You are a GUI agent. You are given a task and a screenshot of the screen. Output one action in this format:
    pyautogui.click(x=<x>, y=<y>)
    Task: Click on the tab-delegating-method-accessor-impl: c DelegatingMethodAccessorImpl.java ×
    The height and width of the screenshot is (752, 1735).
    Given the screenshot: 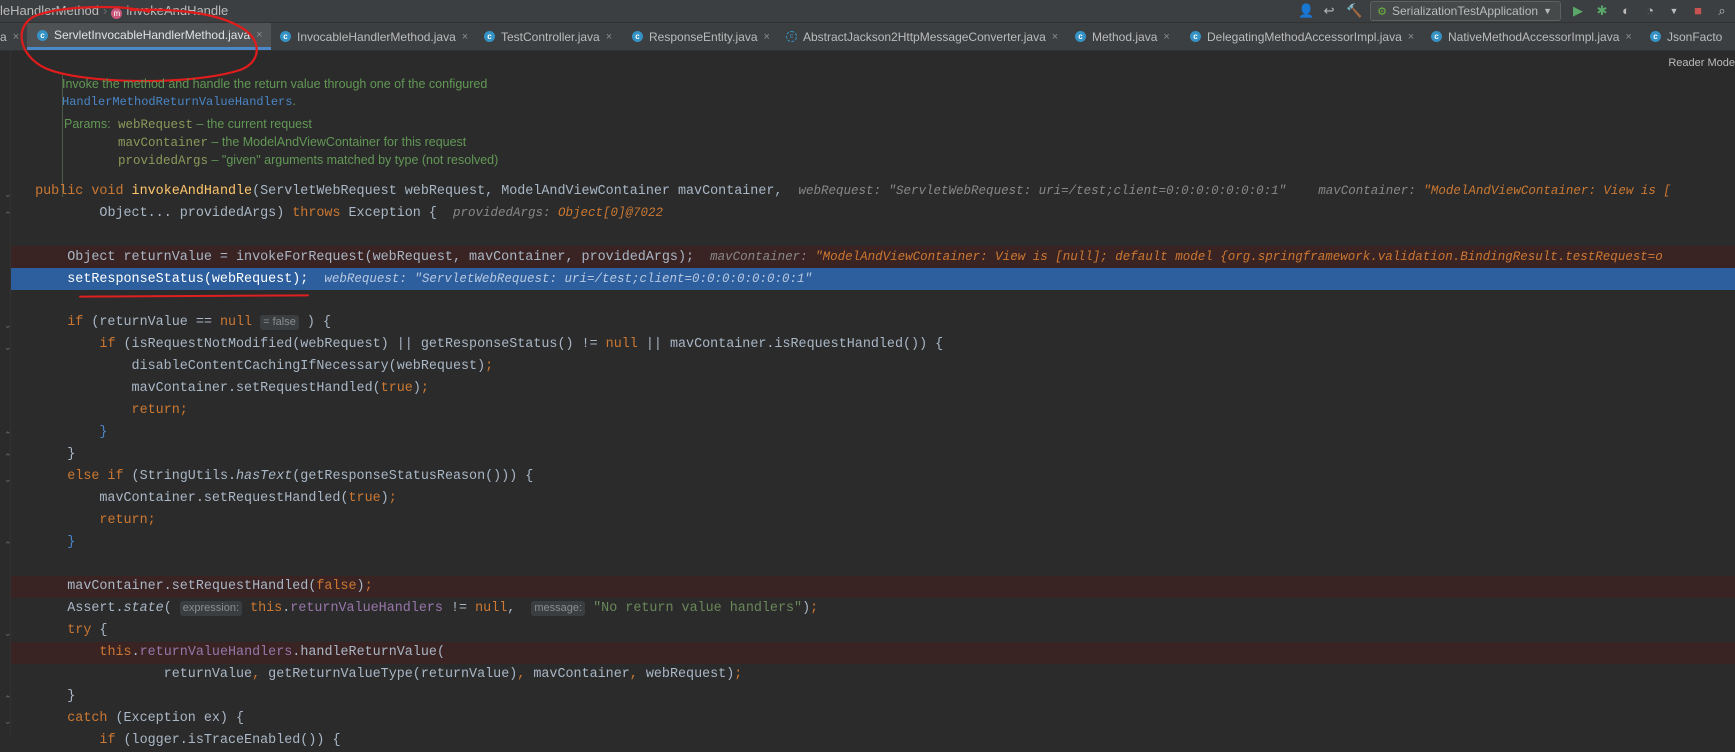 What is the action you would take?
    pyautogui.click(x=1302, y=36)
    